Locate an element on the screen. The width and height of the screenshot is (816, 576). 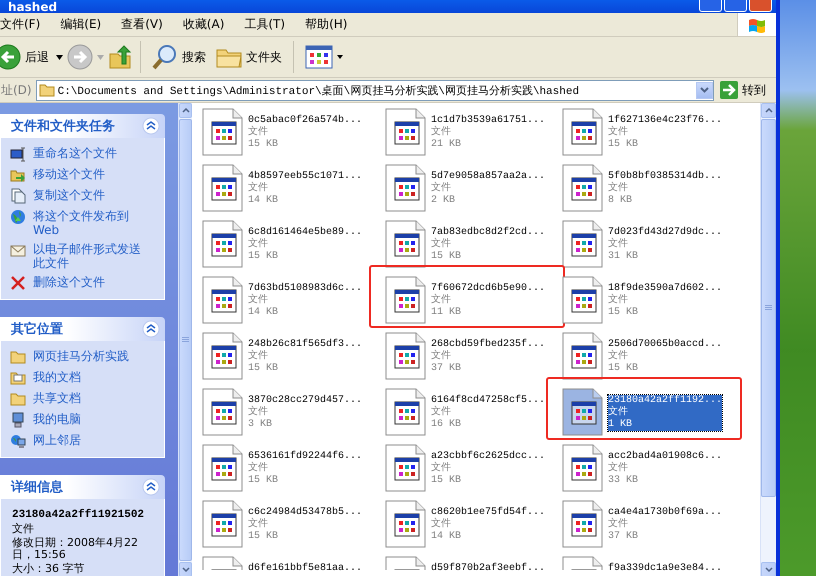
file-item: 18f9de3590a7d602... 文件 15 KB is located at coordinates (655, 304).